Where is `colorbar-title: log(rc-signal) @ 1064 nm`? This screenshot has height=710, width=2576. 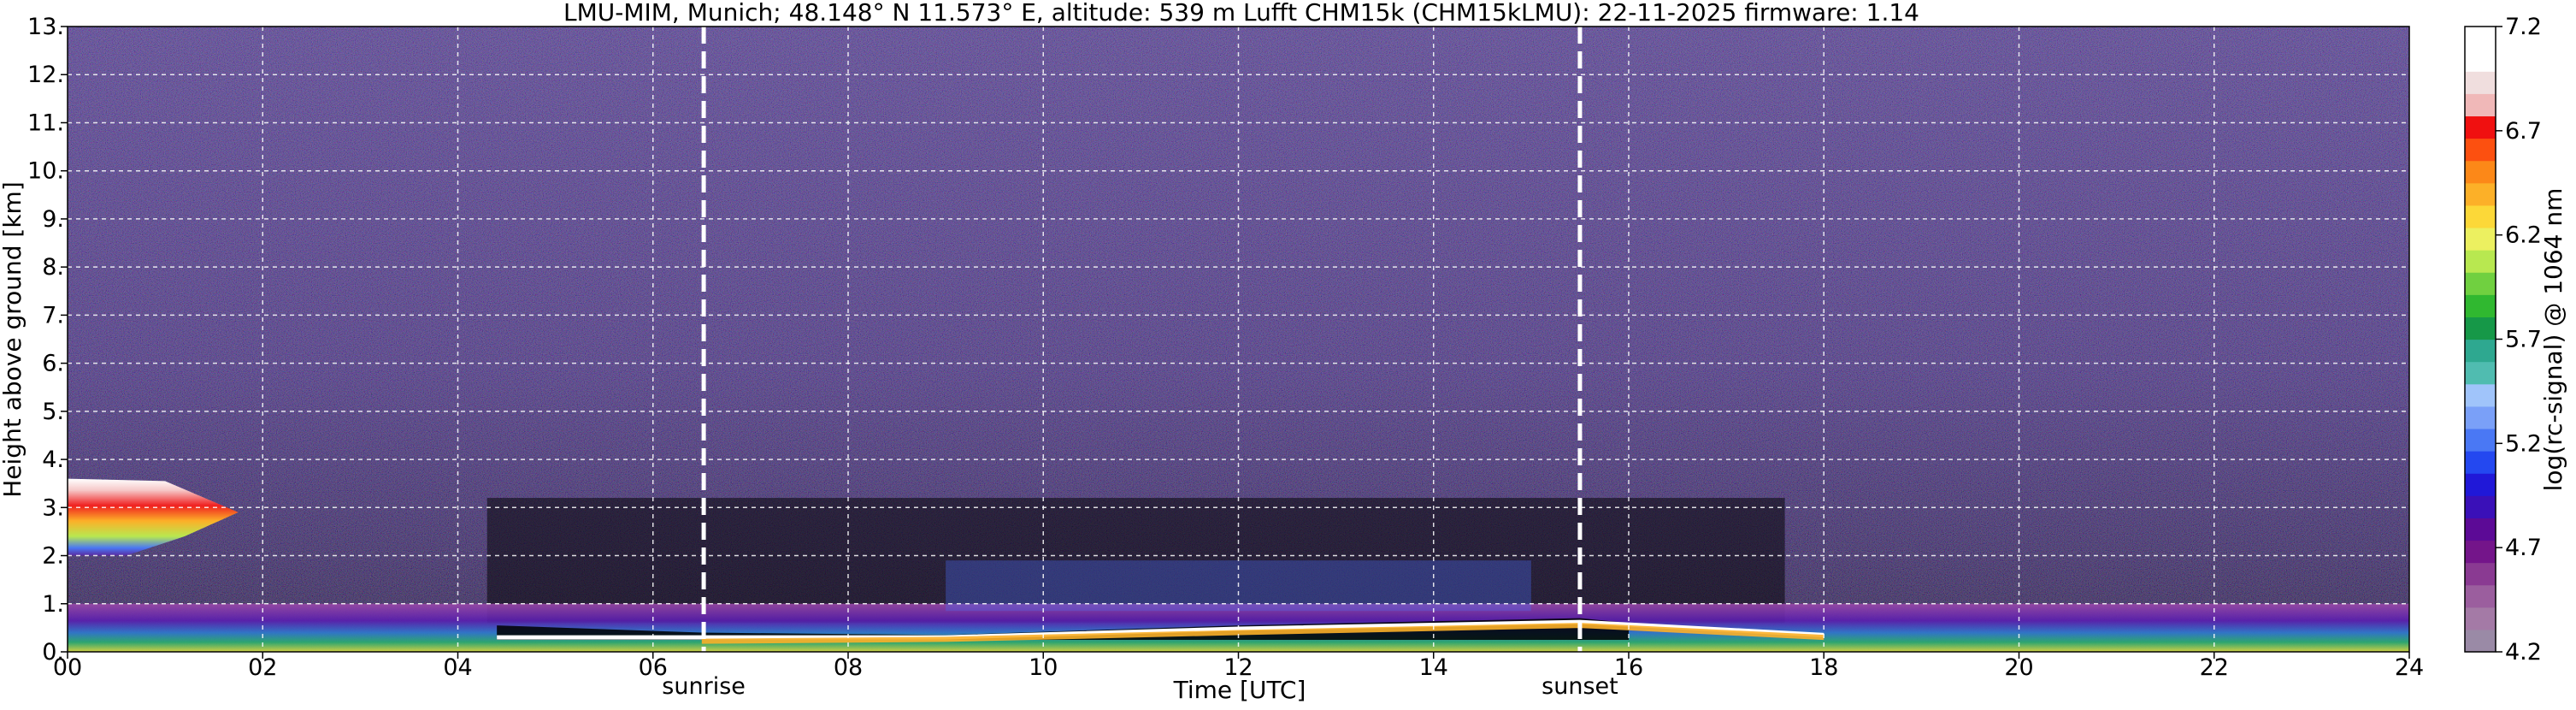 colorbar-title: log(rc-signal) @ 1064 nm is located at coordinates (2553, 340).